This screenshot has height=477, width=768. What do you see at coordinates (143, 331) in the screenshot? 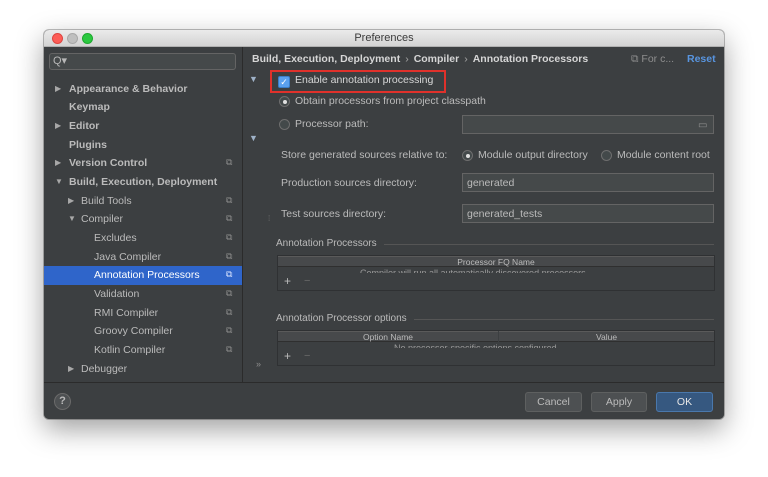
I see `sidebar-item-groovy-compiler: Groovy Compiler ⧉` at bounding box center [143, 331].